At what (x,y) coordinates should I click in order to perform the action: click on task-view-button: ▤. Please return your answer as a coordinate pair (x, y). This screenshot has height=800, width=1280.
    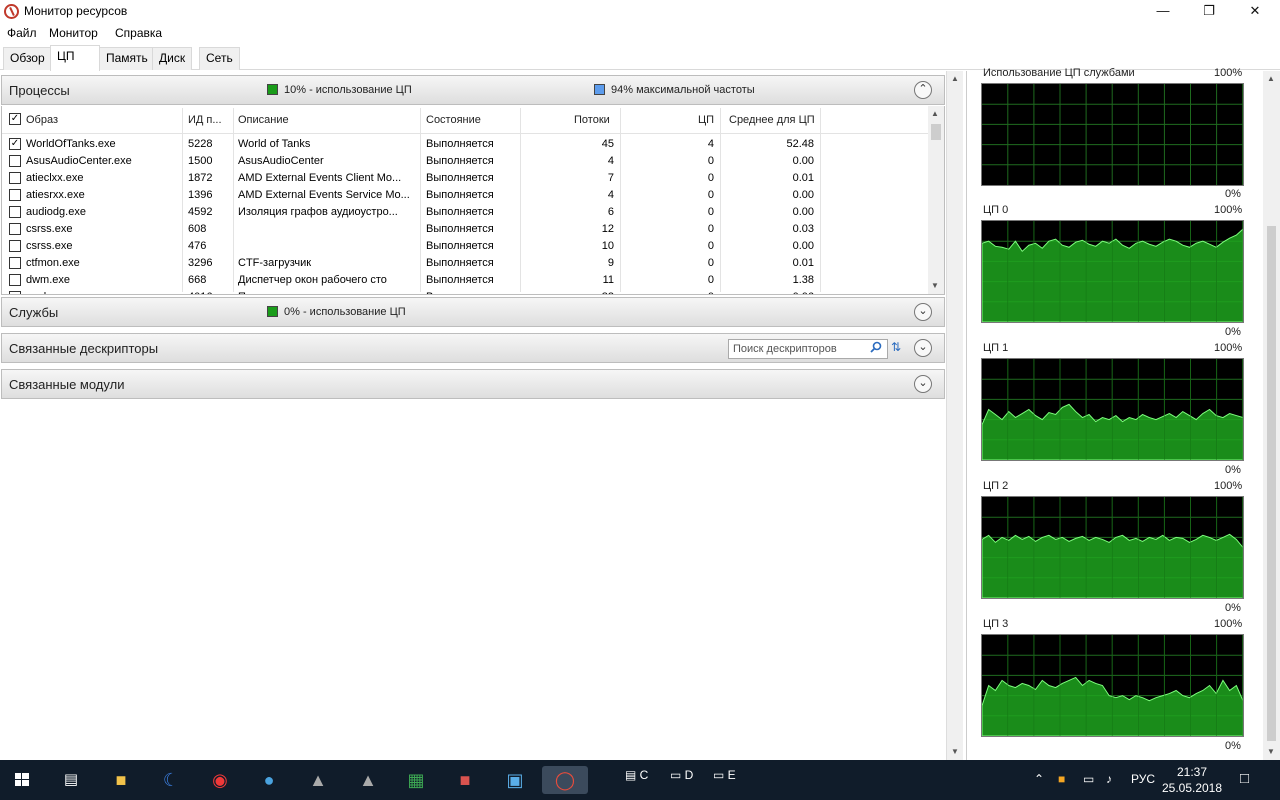
    Looking at the image, I should click on (71, 780).